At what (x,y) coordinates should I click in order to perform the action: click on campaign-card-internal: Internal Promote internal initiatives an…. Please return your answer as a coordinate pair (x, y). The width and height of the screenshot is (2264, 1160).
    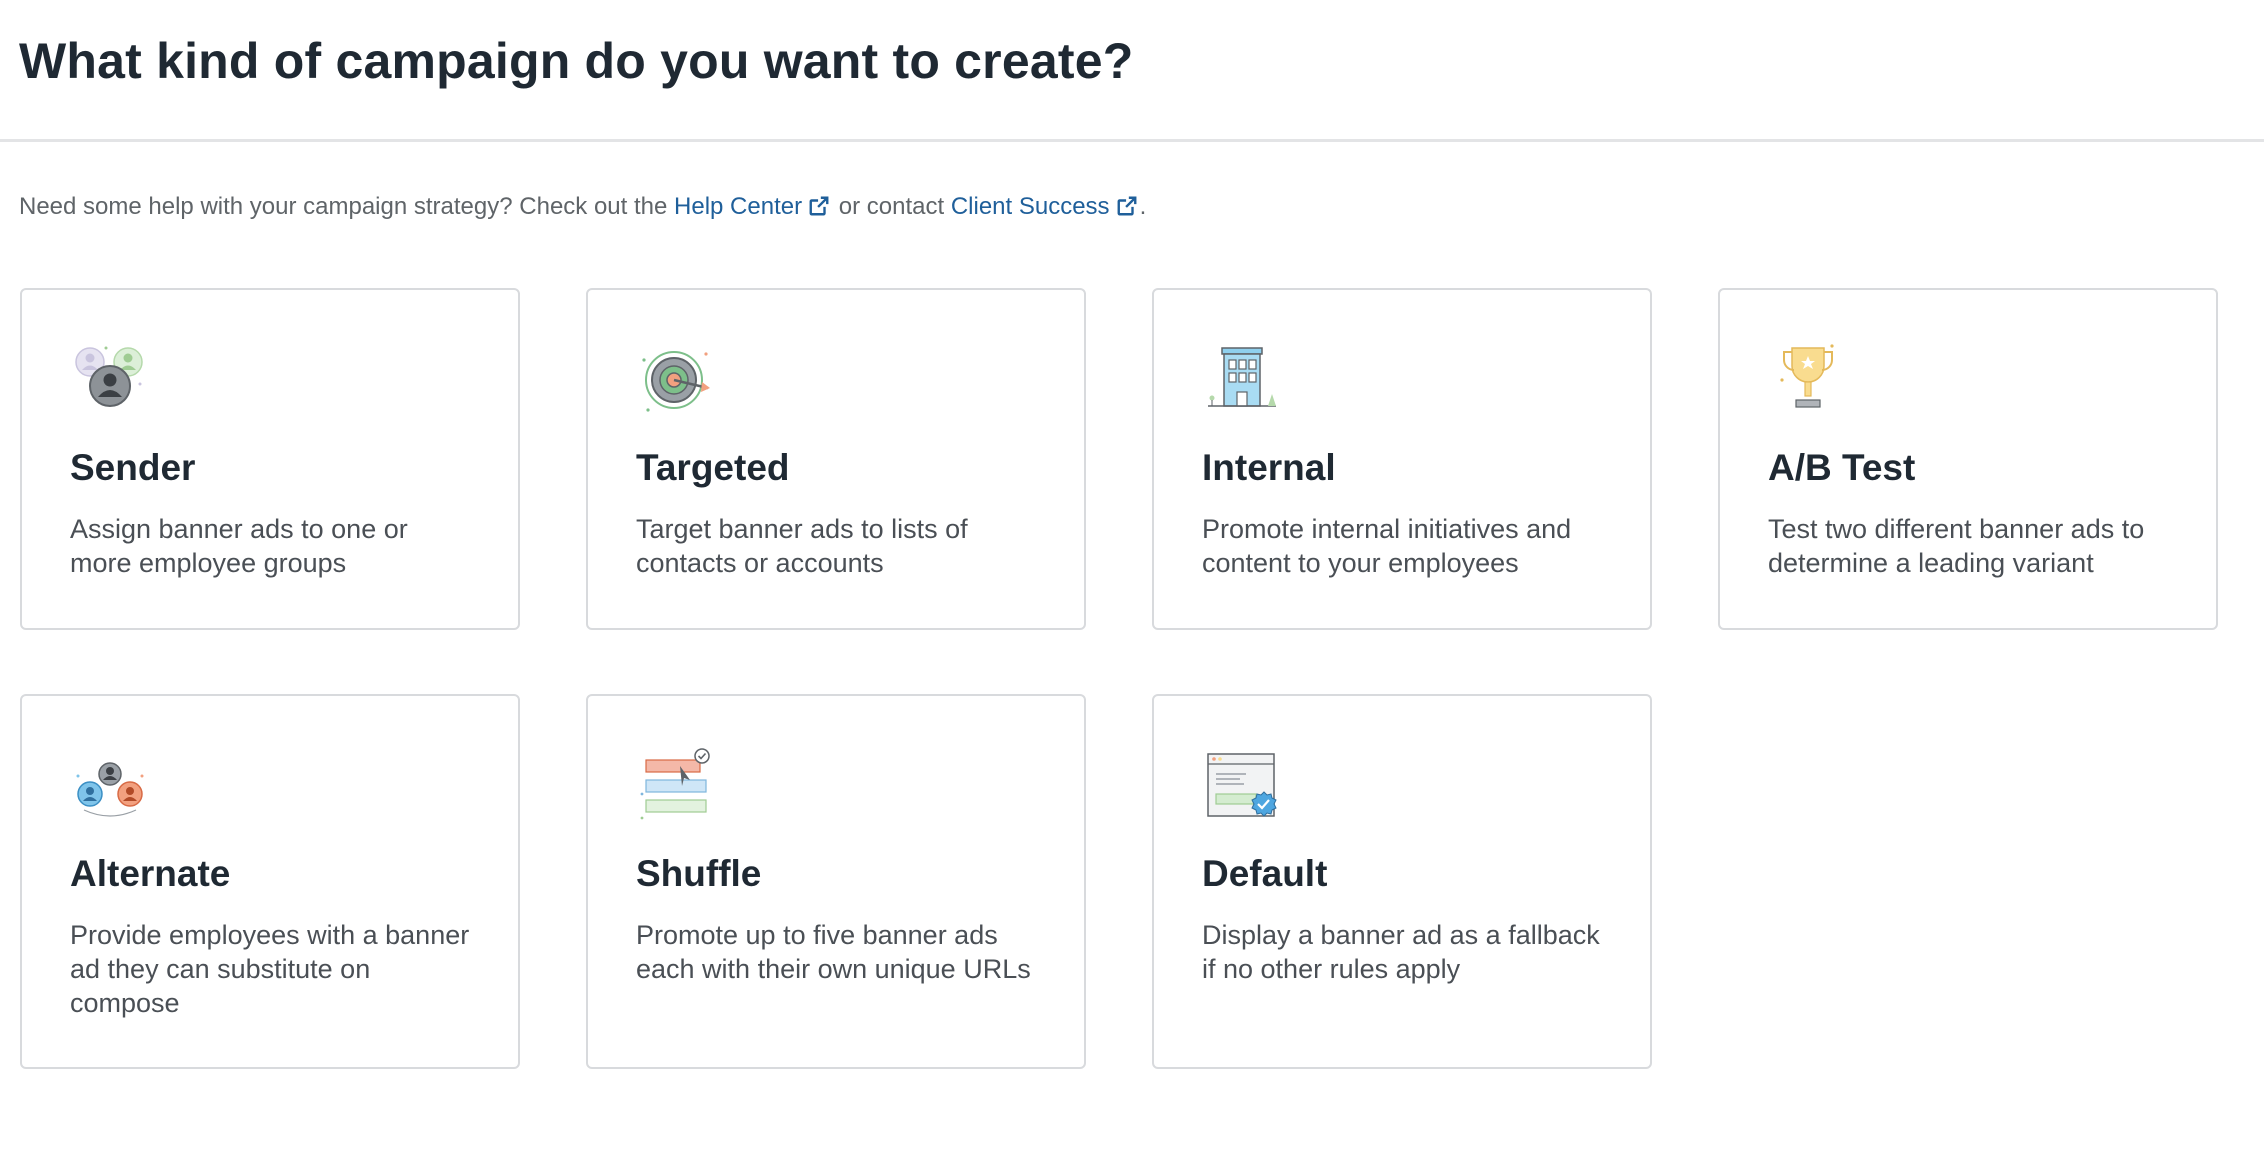
    Looking at the image, I should click on (1402, 459).